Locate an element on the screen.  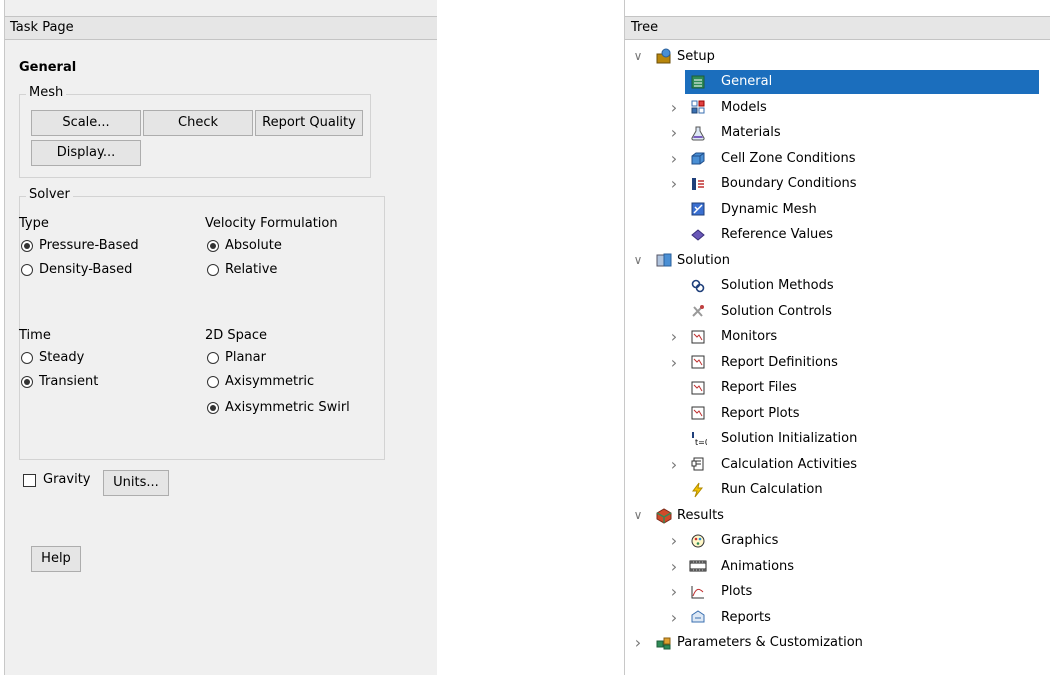
tree-item-label: Models is located at coordinates (744, 107).